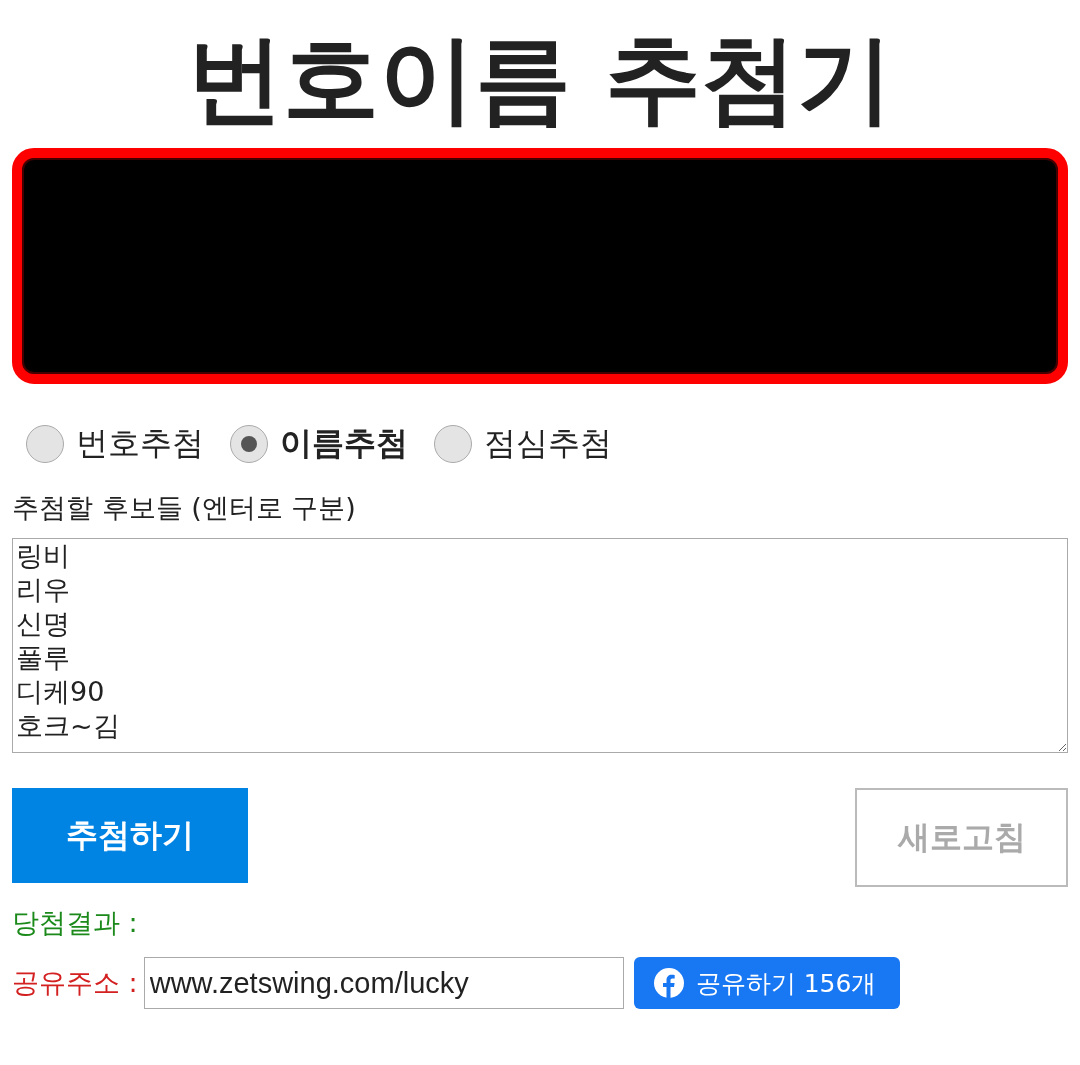 The image size is (1080, 1065). Describe the element at coordinates (767, 983) in the screenshot. I see `share-button: 공유하기 156개` at that location.